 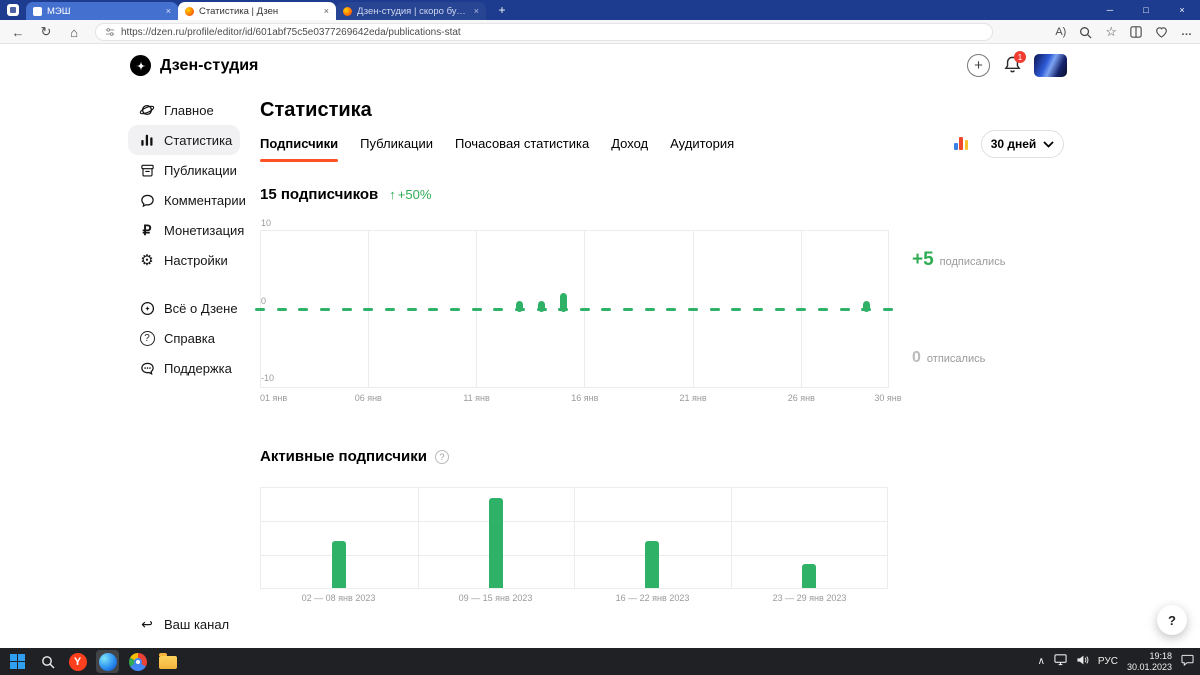 I want to click on taskbar-app-explorer, so click(x=167, y=661).